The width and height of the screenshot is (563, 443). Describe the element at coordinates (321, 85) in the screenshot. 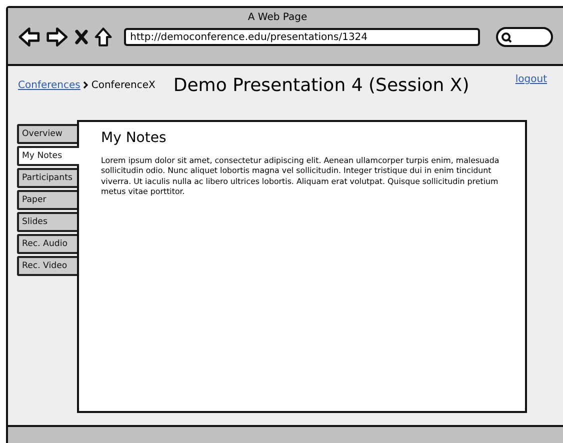

I see `page-title: Demo Presentation 4 (Session X)` at that location.